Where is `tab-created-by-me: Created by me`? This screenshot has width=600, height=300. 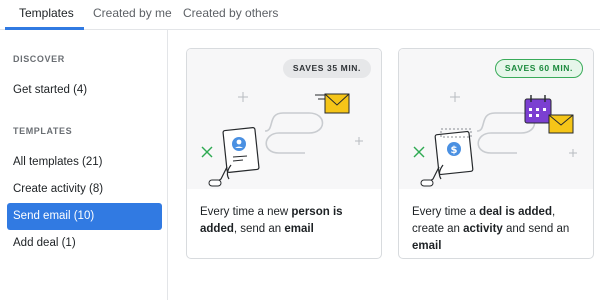 tab-created-by-me: Created by me is located at coordinates (132, 13).